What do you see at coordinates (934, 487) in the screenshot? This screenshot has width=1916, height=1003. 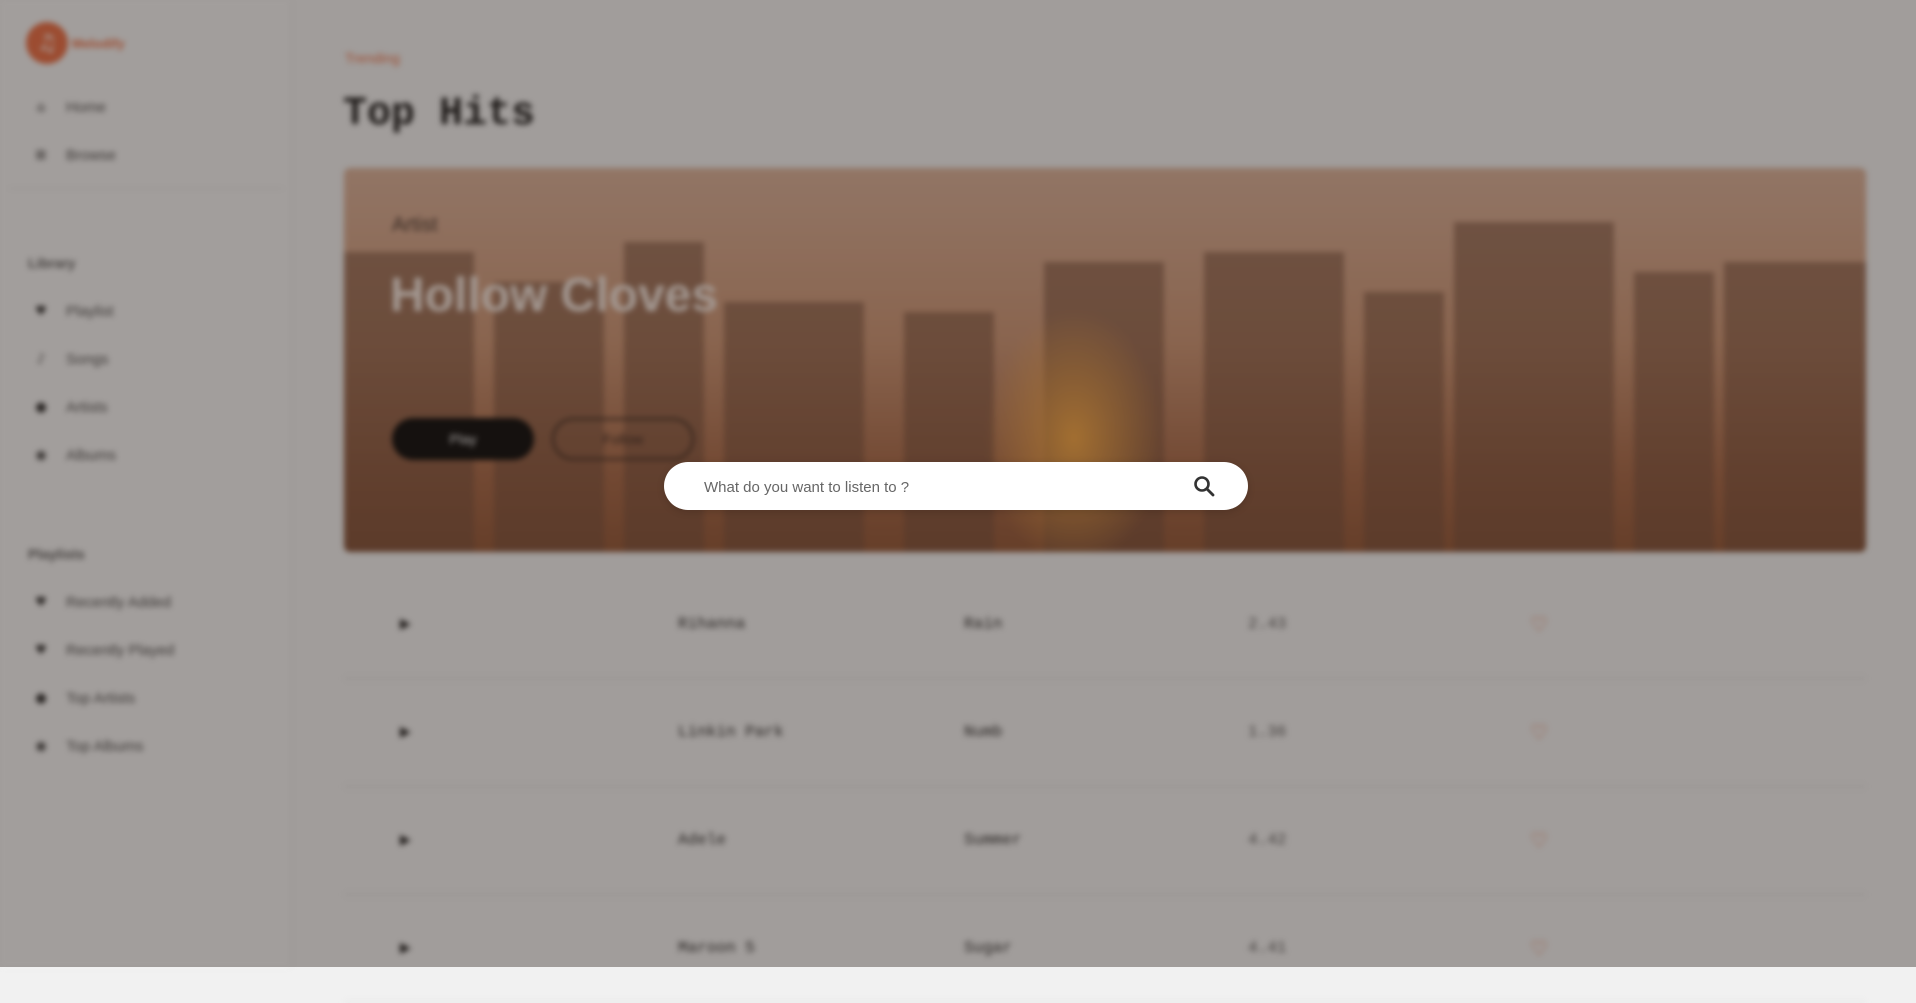 I see `search-input` at bounding box center [934, 487].